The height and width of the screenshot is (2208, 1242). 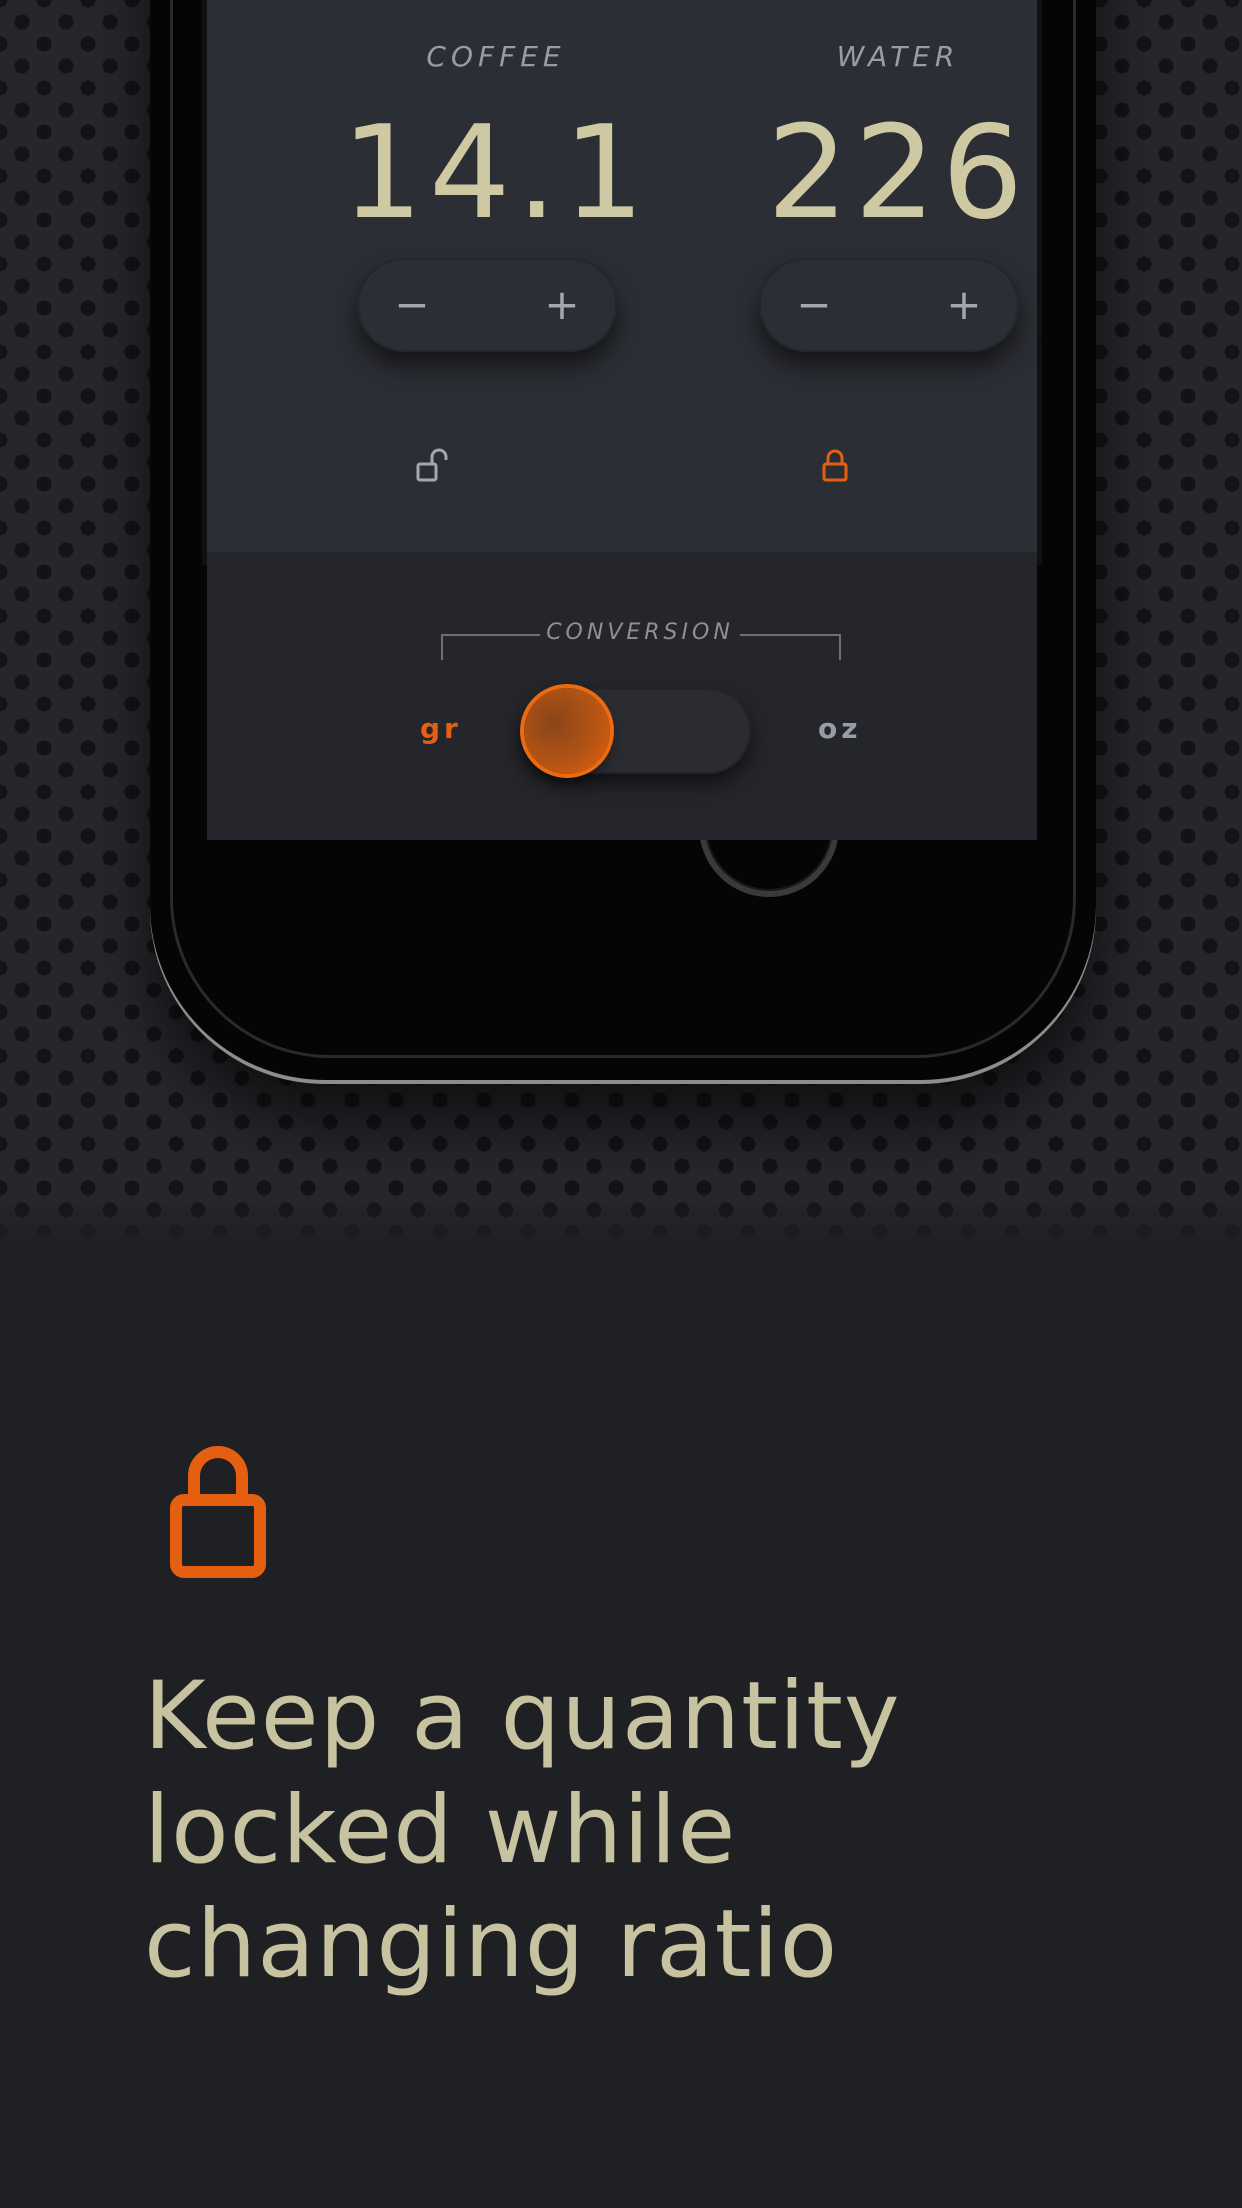 I want to click on water-value: 226, so click(x=898, y=174).